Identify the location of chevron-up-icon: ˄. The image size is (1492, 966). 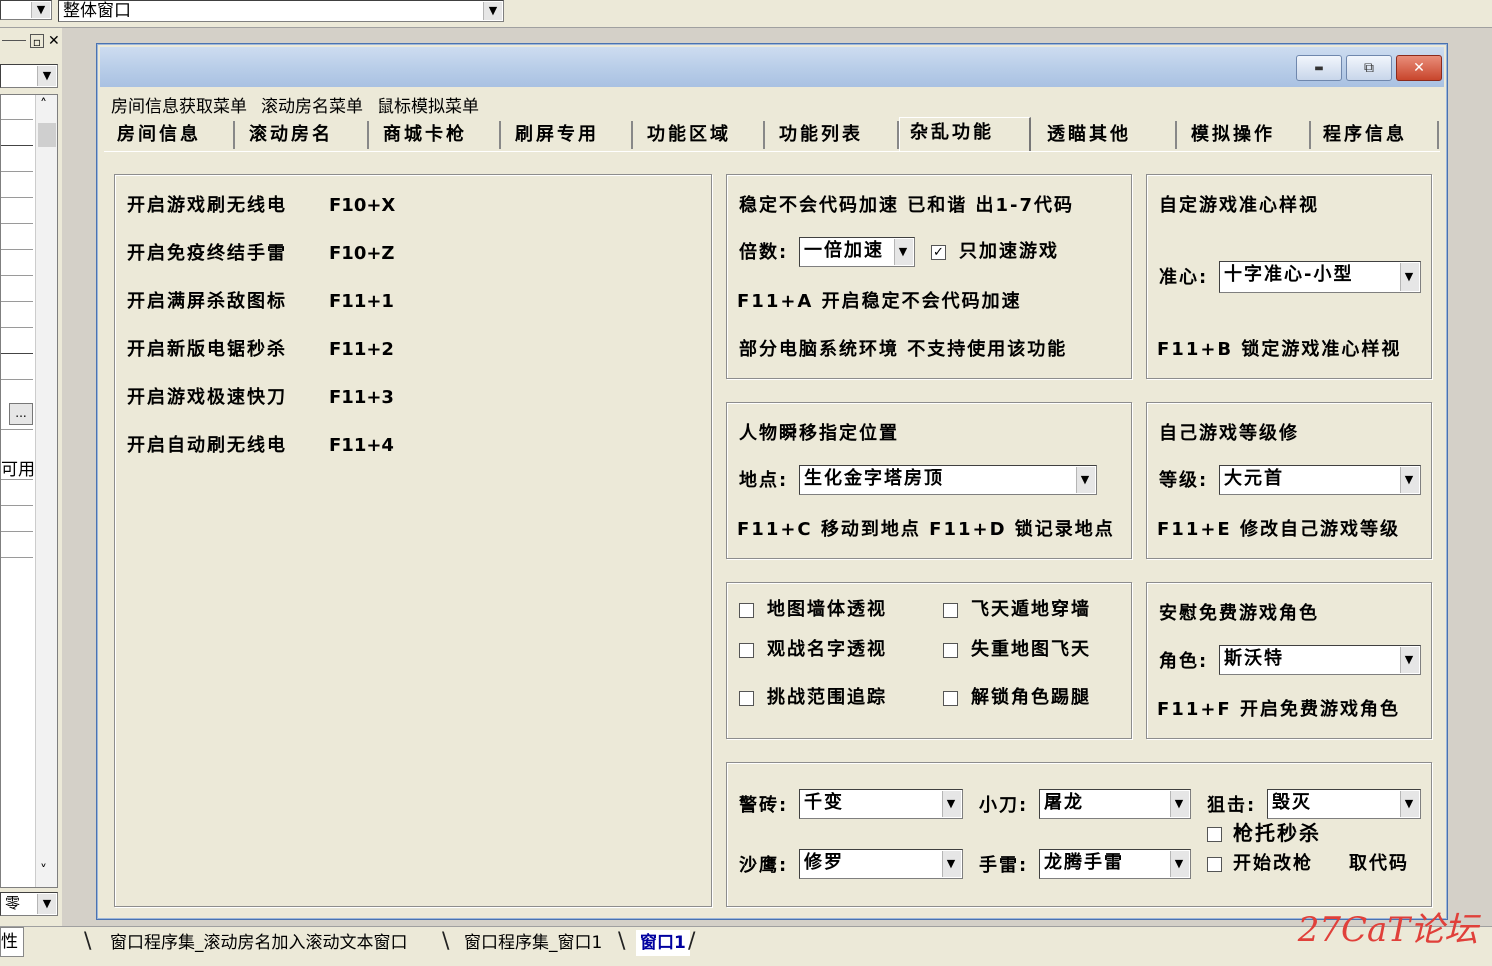
(43, 105).